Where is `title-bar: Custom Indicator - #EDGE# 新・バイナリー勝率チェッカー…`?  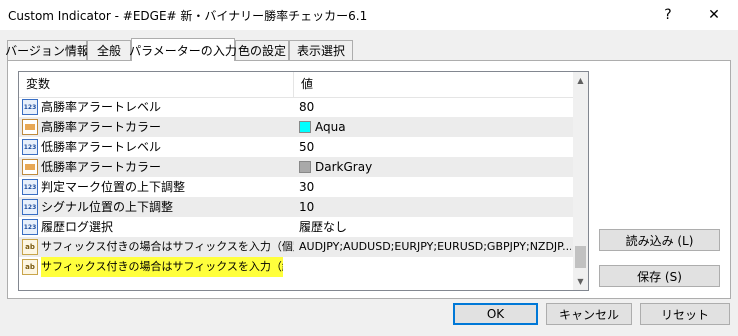 title-bar: Custom Indicator - #EDGE# 新・バイナリー勝率チェッカー… is located at coordinates (369, 15).